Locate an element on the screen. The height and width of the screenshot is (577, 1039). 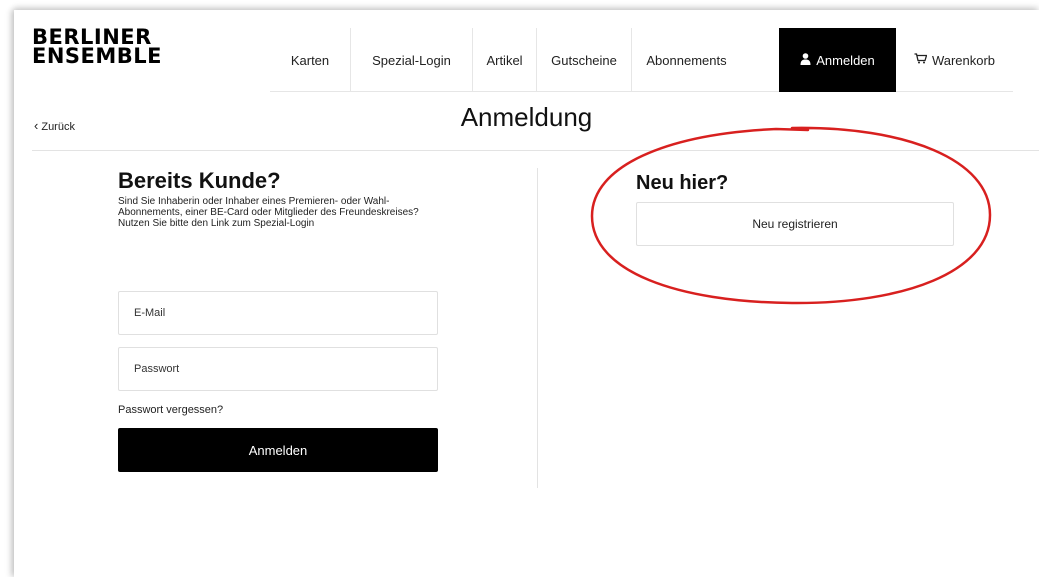
register-button: Neu registrieren is located at coordinates (795, 224).